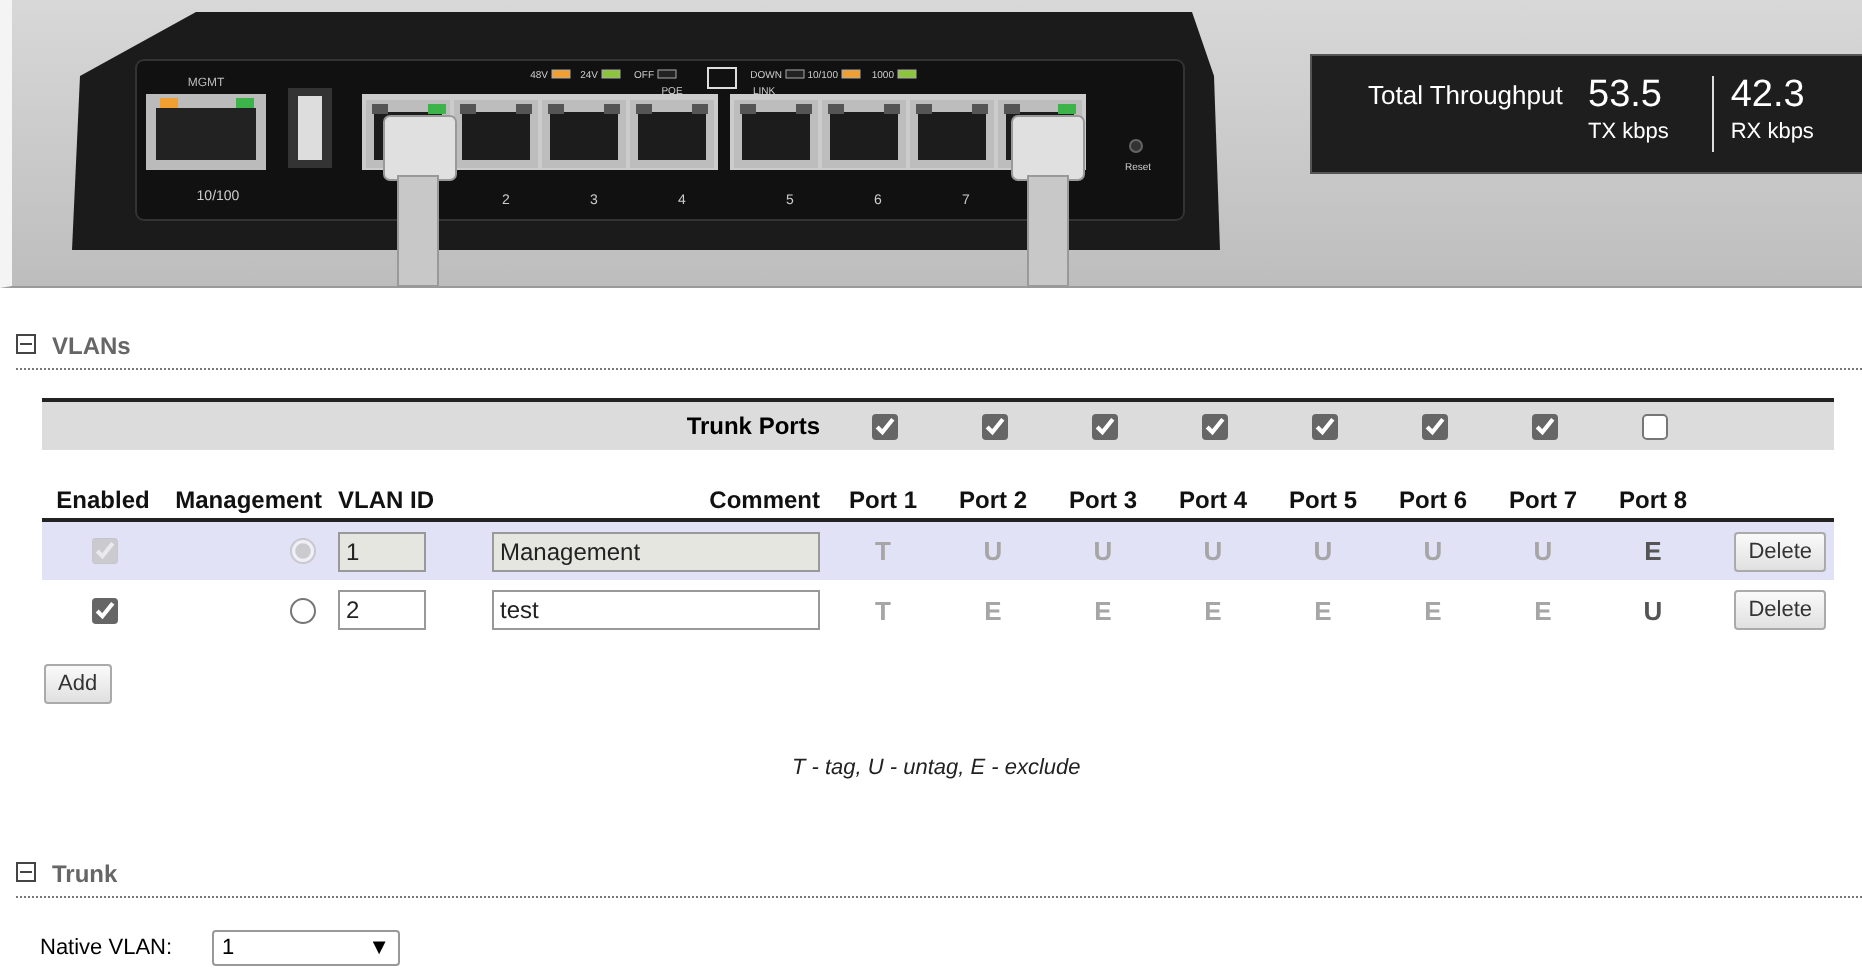  What do you see at coordinates (104, 610) in the screenshot?
I see `enabled-checkbox` at bounding box center [104, 610].